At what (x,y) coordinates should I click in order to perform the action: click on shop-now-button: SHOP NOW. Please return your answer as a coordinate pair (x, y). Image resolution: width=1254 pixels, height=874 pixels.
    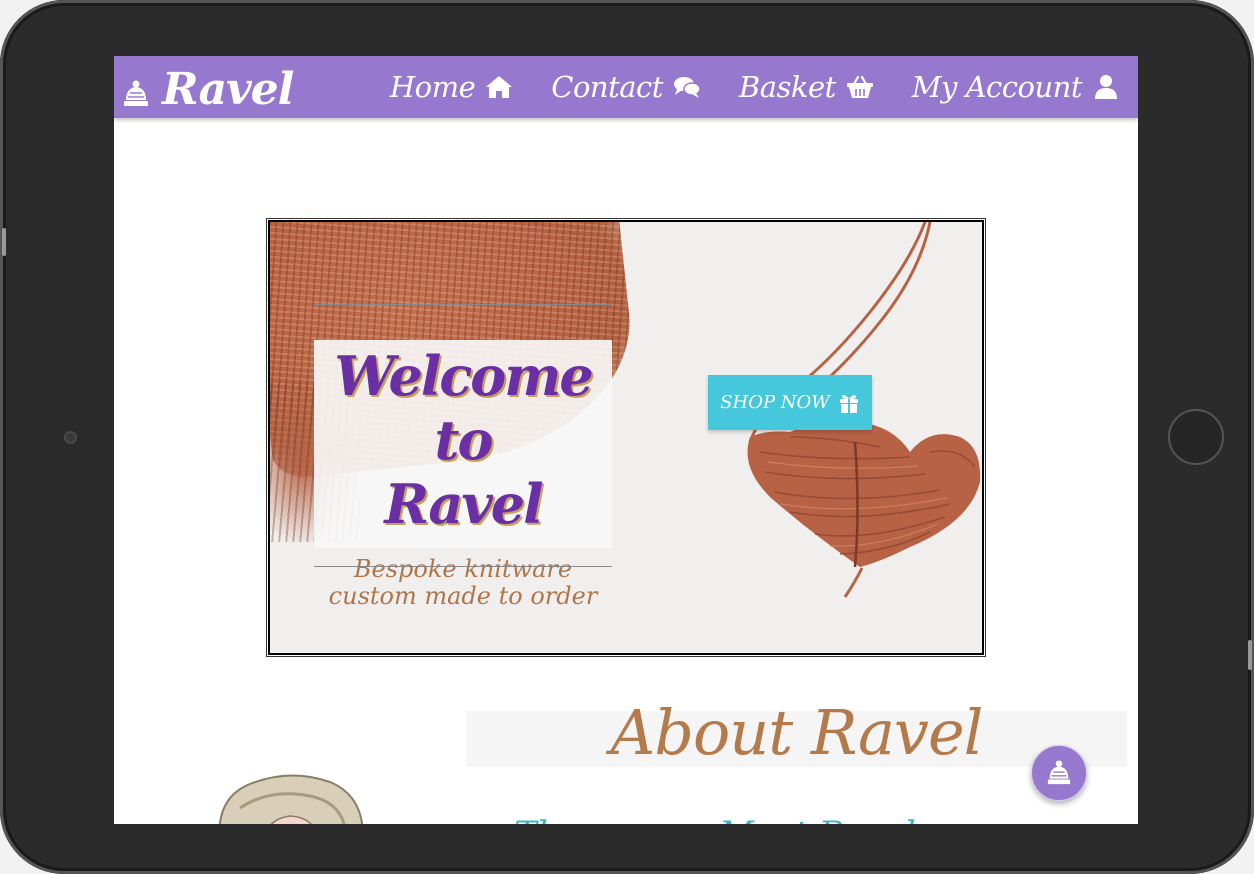
    Looking at the image, I should click on (790, 402).